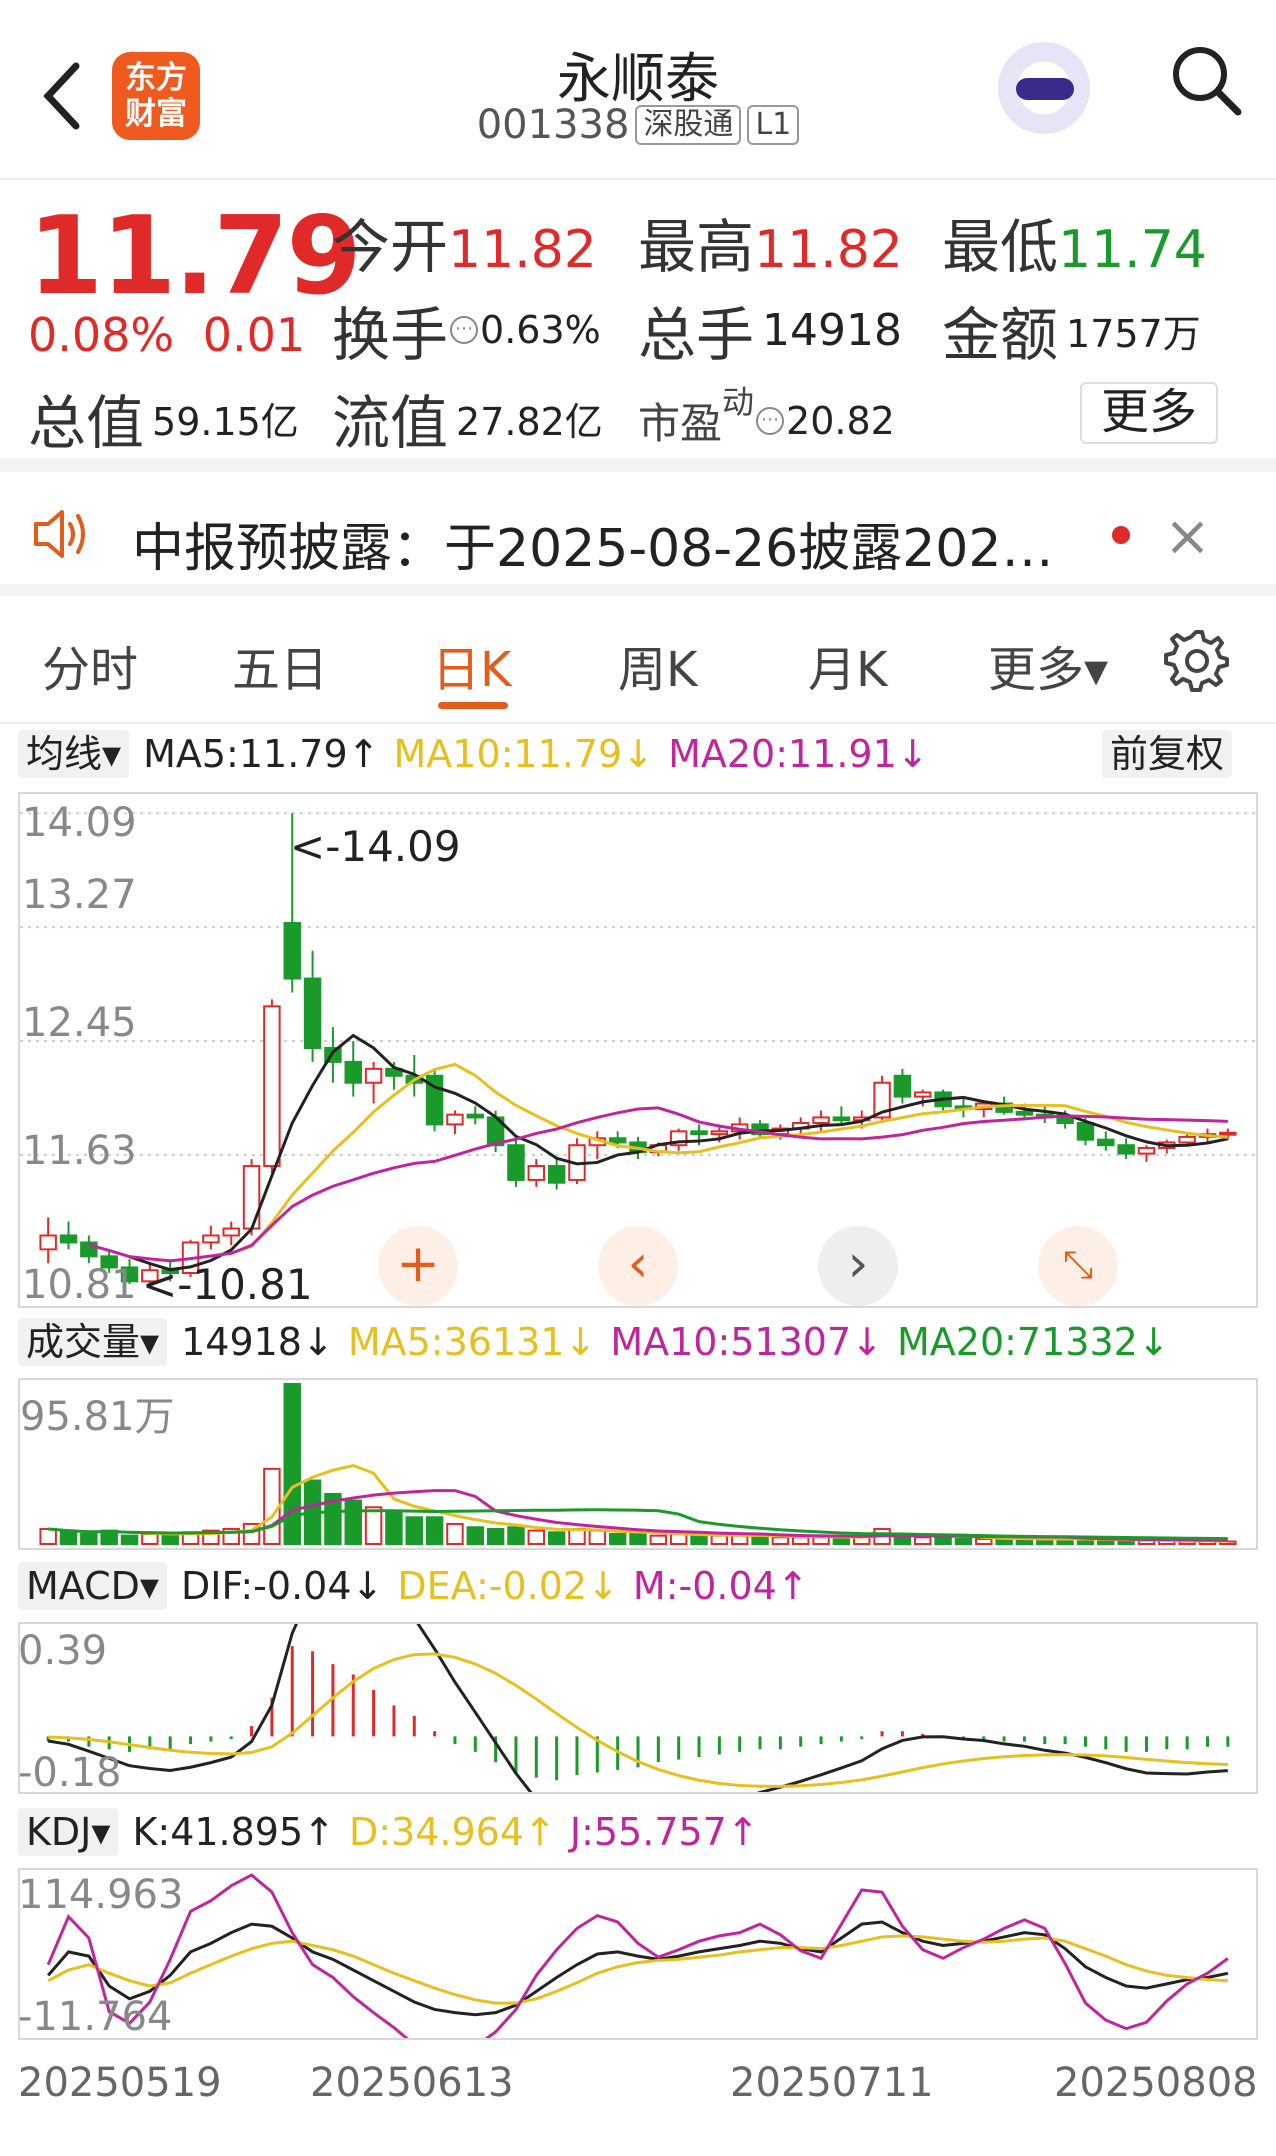 The height and width of the screenshot is (2156, 1276). Describe the element at coordinates (696, 247) in the screenshot. I see `high-label: 最高` at that location.